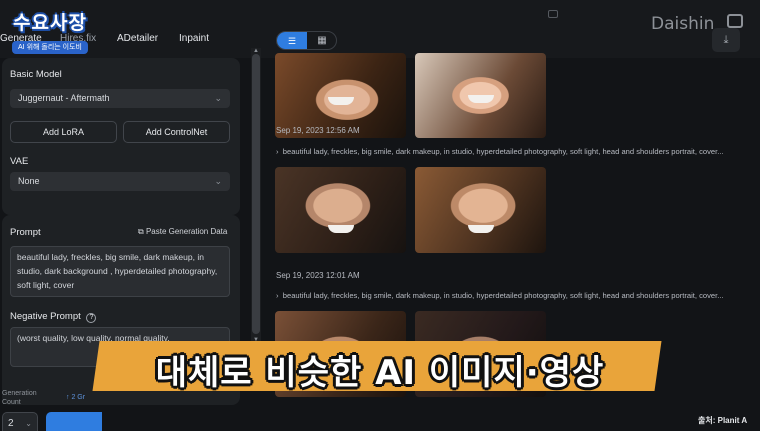  I want to click on grid-view-button: ▦, so click(321, 40).